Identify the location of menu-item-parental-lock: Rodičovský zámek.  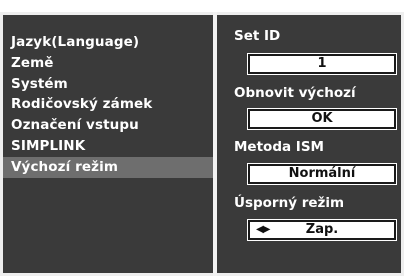
(108, 104).